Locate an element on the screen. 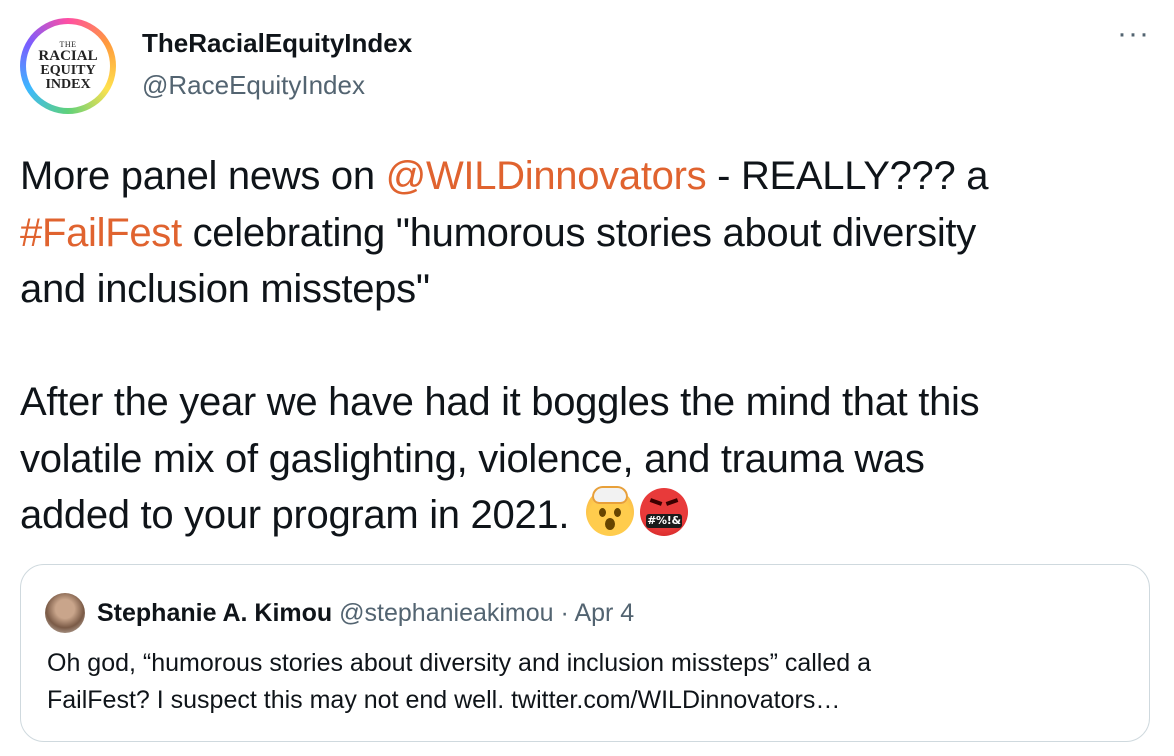 The width and height of the screenshot is (1174, 756). tweet-text-segment: - REALLY??? a is located at coordinates (847, 176).